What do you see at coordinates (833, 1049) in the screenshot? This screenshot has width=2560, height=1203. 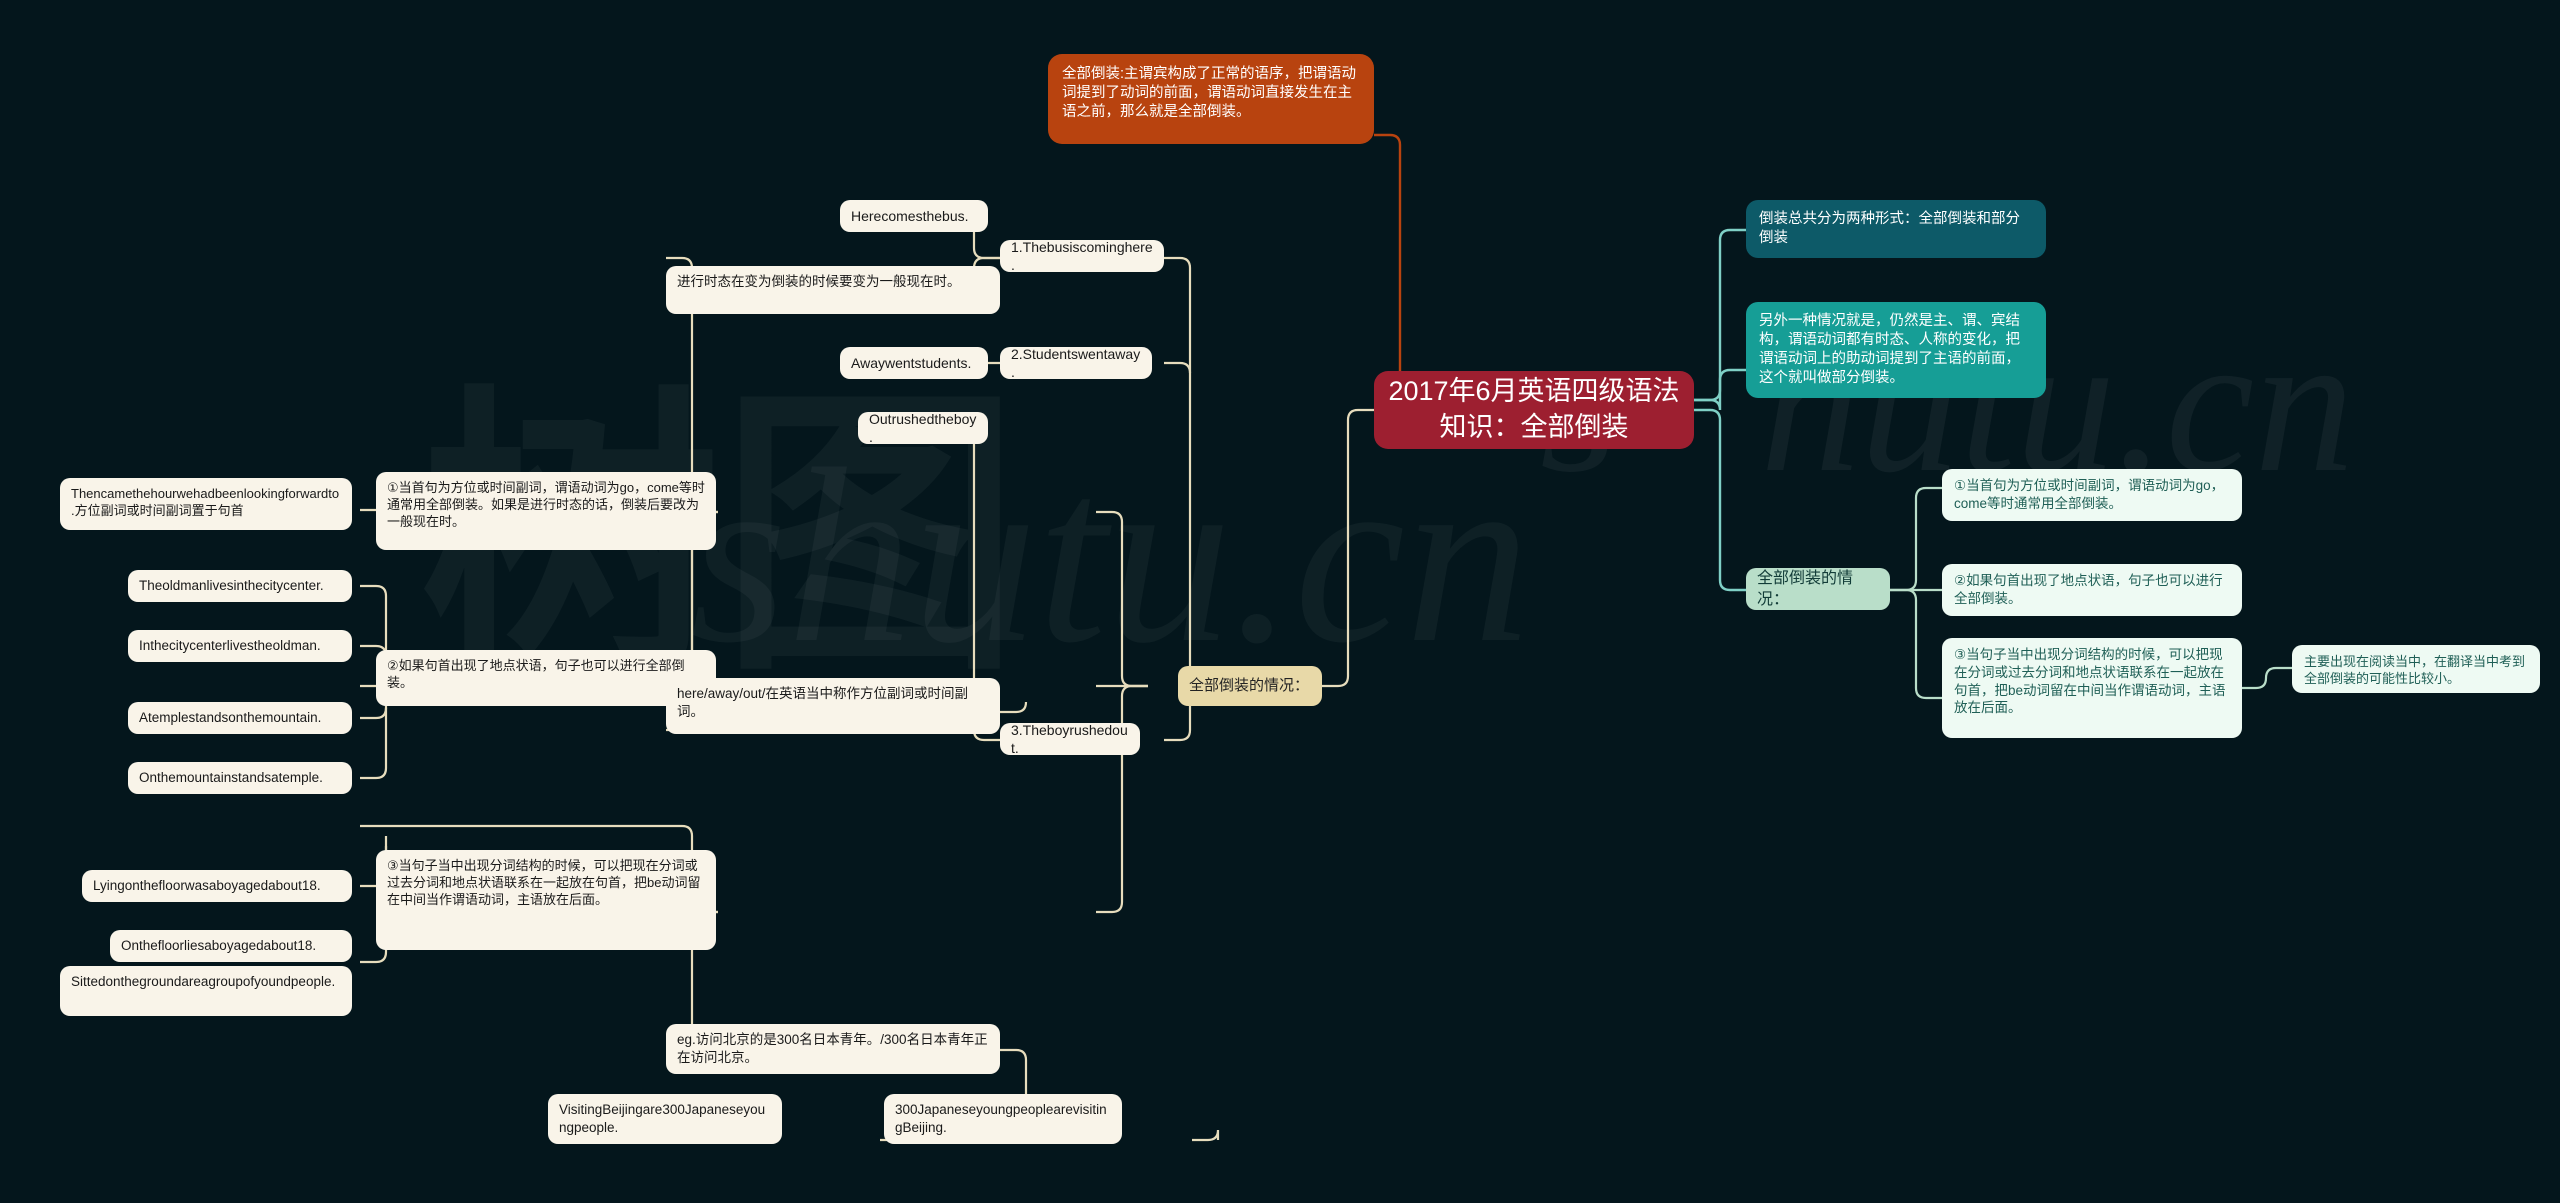 I see `note-beijing-translation: eg.访问北京的是300名日本青年。/300名日本青年正在访问北京。` at bounding box center [833, 1049].